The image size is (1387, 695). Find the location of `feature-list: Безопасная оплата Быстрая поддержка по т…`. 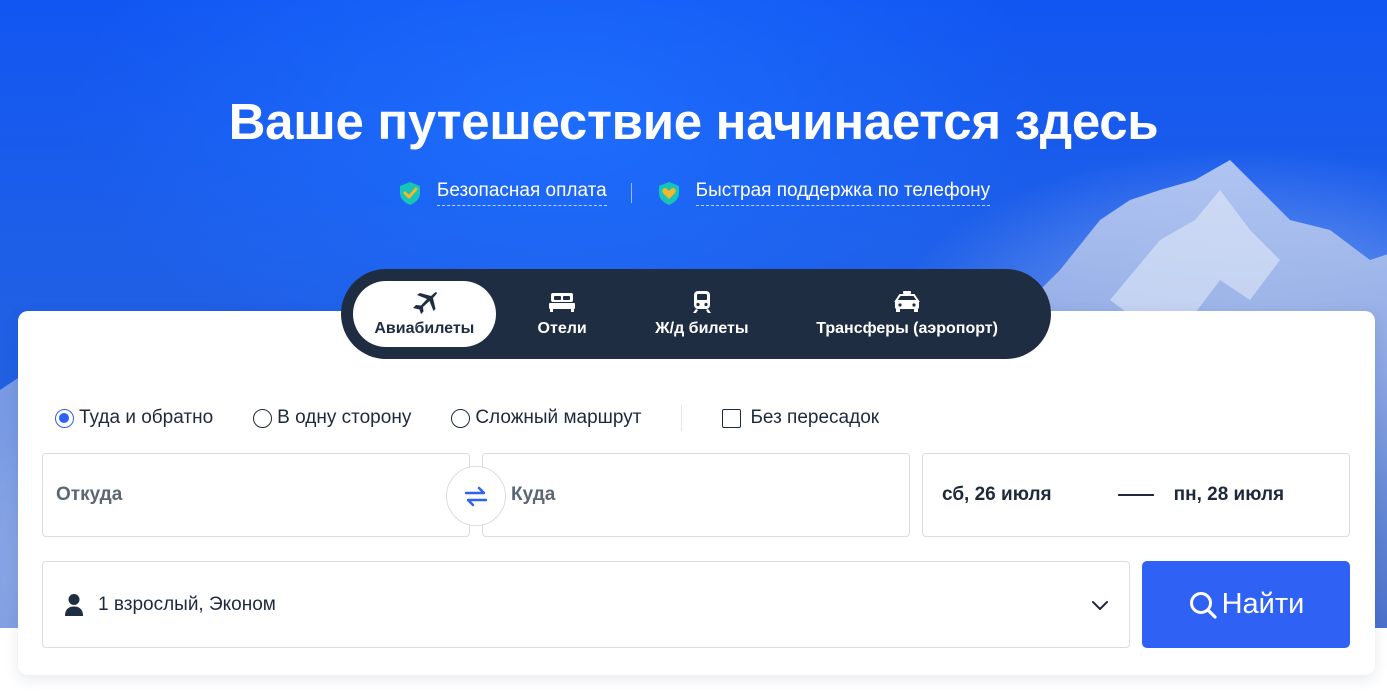

feature-list: Безопасная оплата Быстрая поддержка по т… is located at coordinates (693, 193).